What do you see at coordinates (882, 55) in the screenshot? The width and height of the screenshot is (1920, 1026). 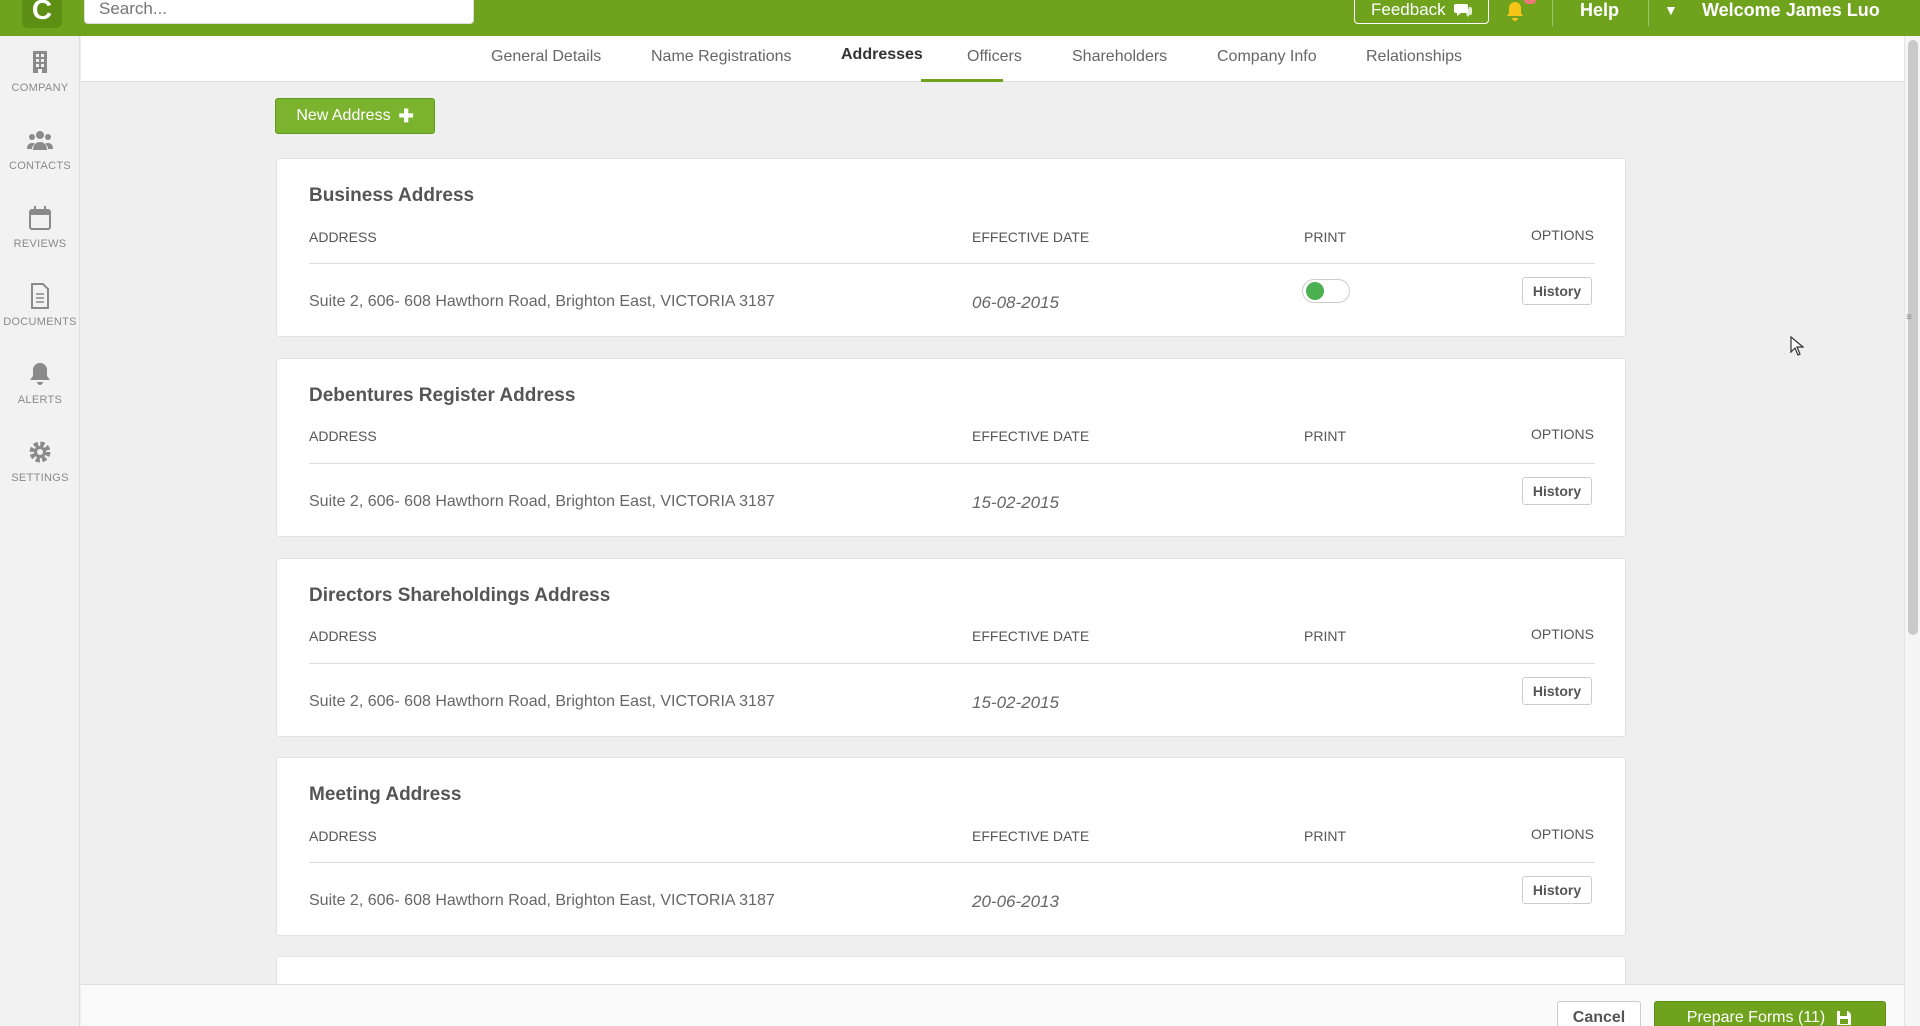 I see `tab-addresses: Addresses` at bounding box center [882, 55].